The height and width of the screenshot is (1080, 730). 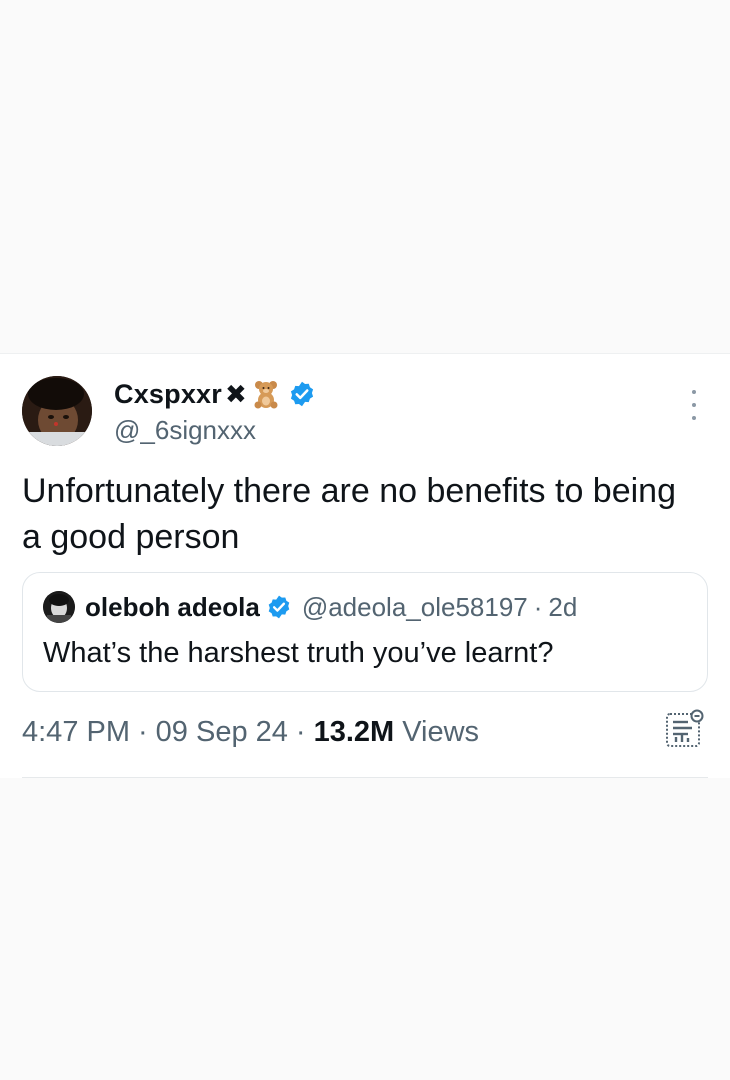 I want to click on divider, so click(x=365, y=777).